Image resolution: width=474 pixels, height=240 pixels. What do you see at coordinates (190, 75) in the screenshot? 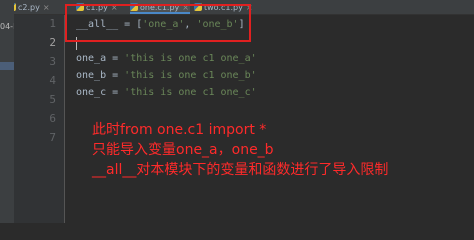
I see `code-string: 'this is one c1 one_b'` at bounding box center [190, 75].